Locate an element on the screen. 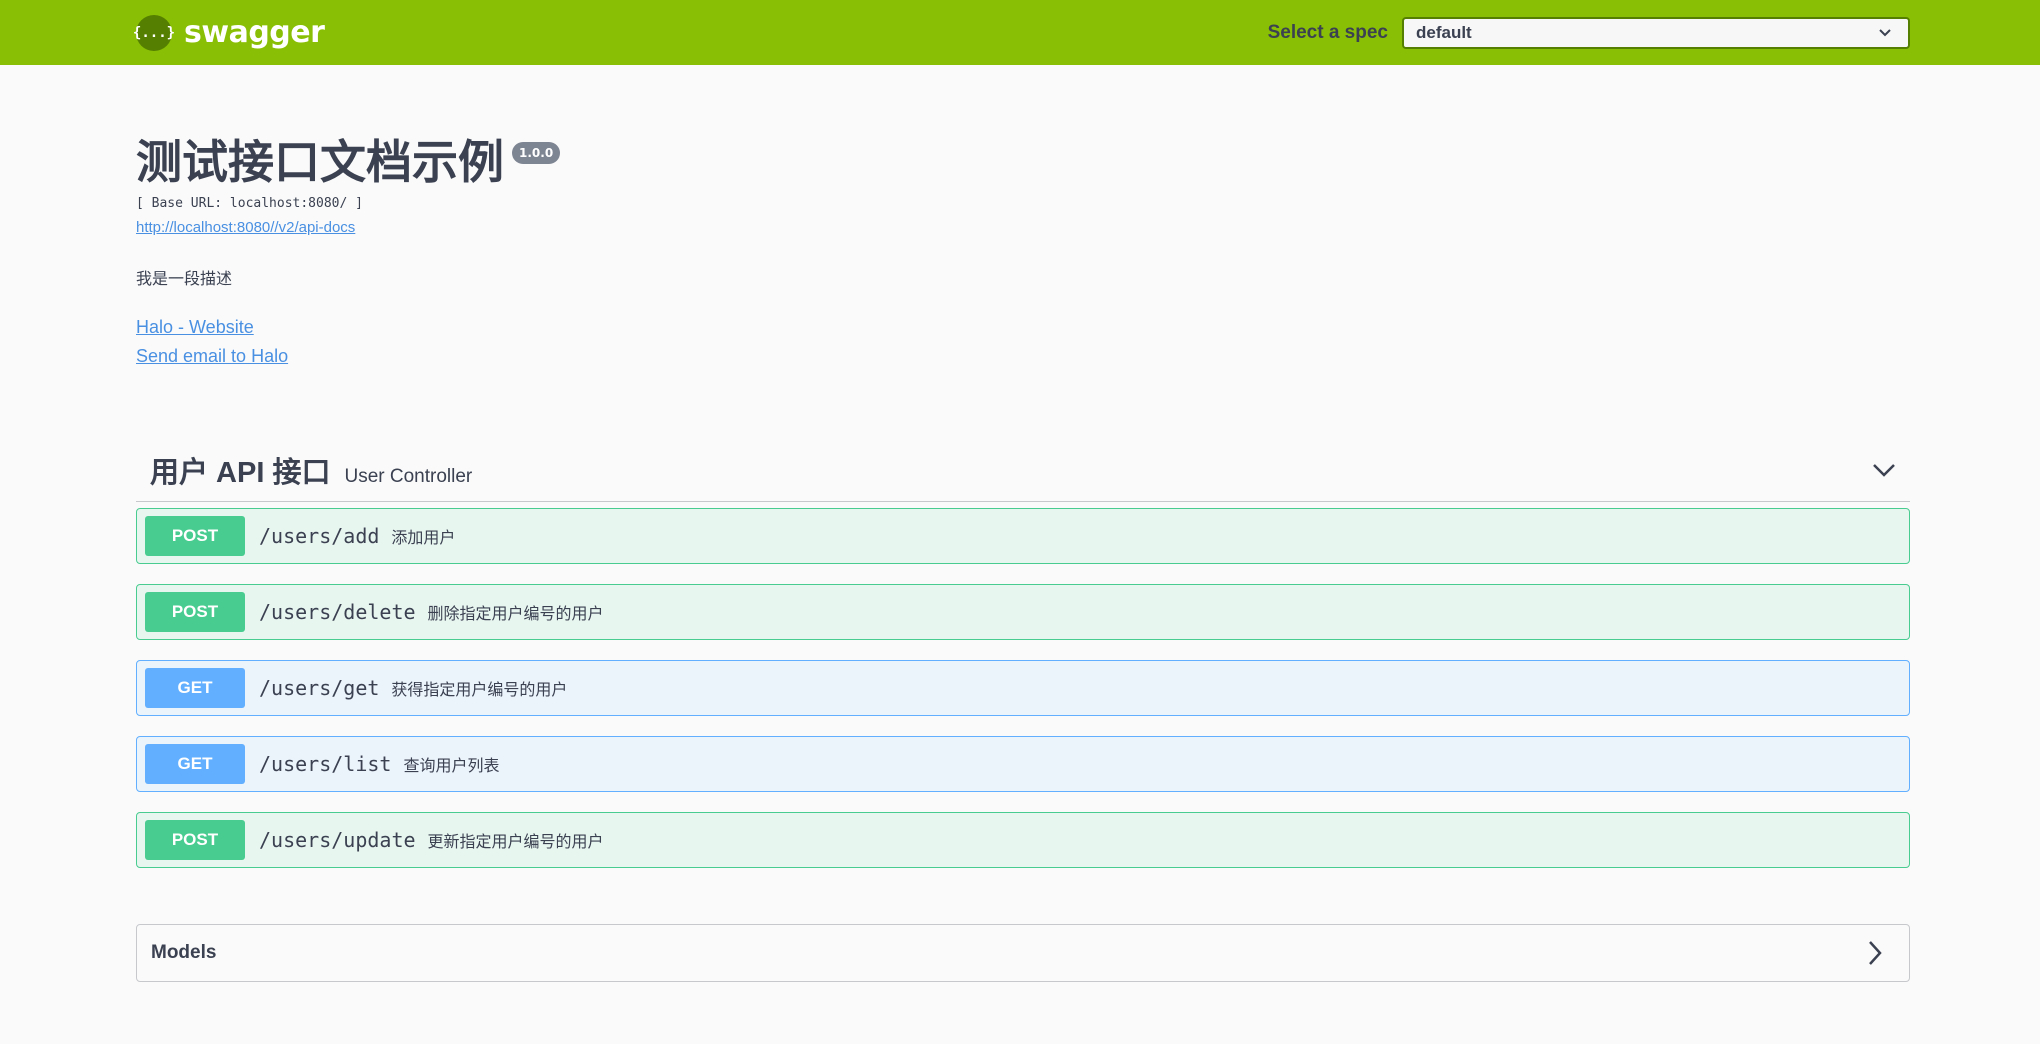 This screenshot has width=2040, height=1044. operation-path: /users/update is located at coordinates (337, 840).